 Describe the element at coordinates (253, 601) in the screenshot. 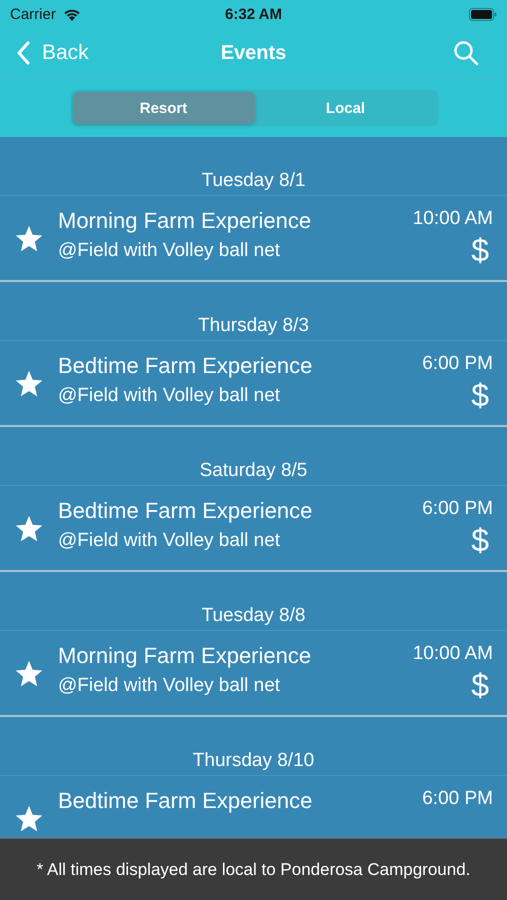

I see `date-header: Tuesday 8/8` at that location.